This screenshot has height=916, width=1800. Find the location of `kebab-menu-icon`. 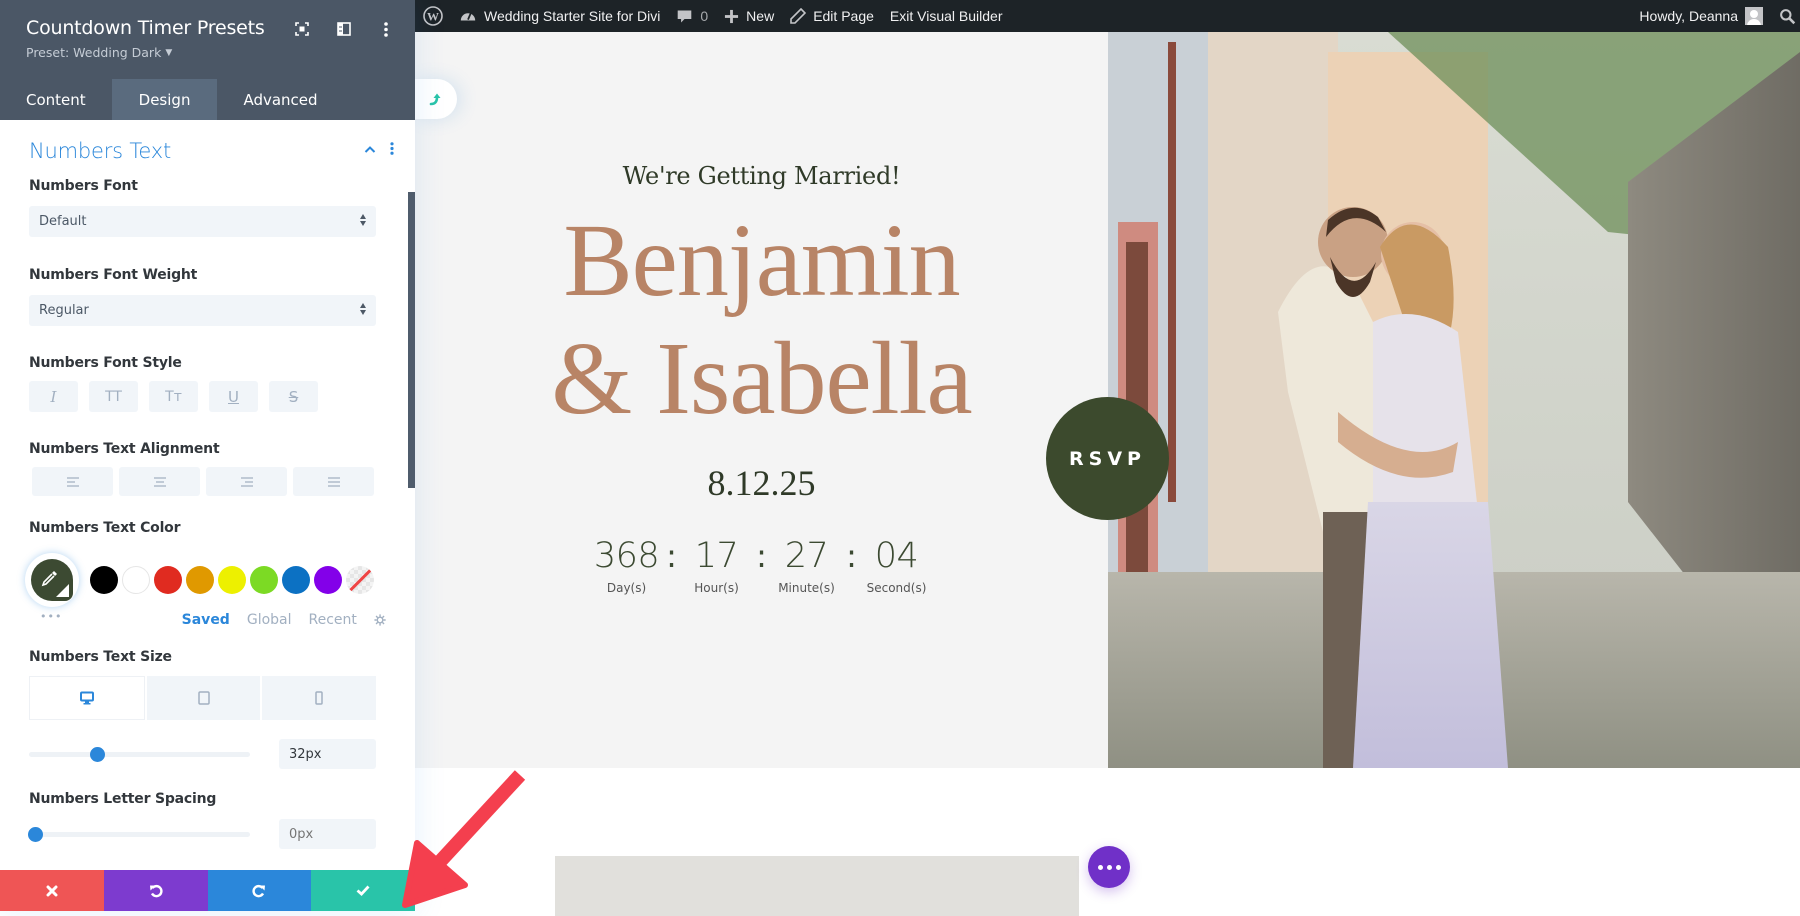

kebab-menu-icon is located at coordinates (386, 29).